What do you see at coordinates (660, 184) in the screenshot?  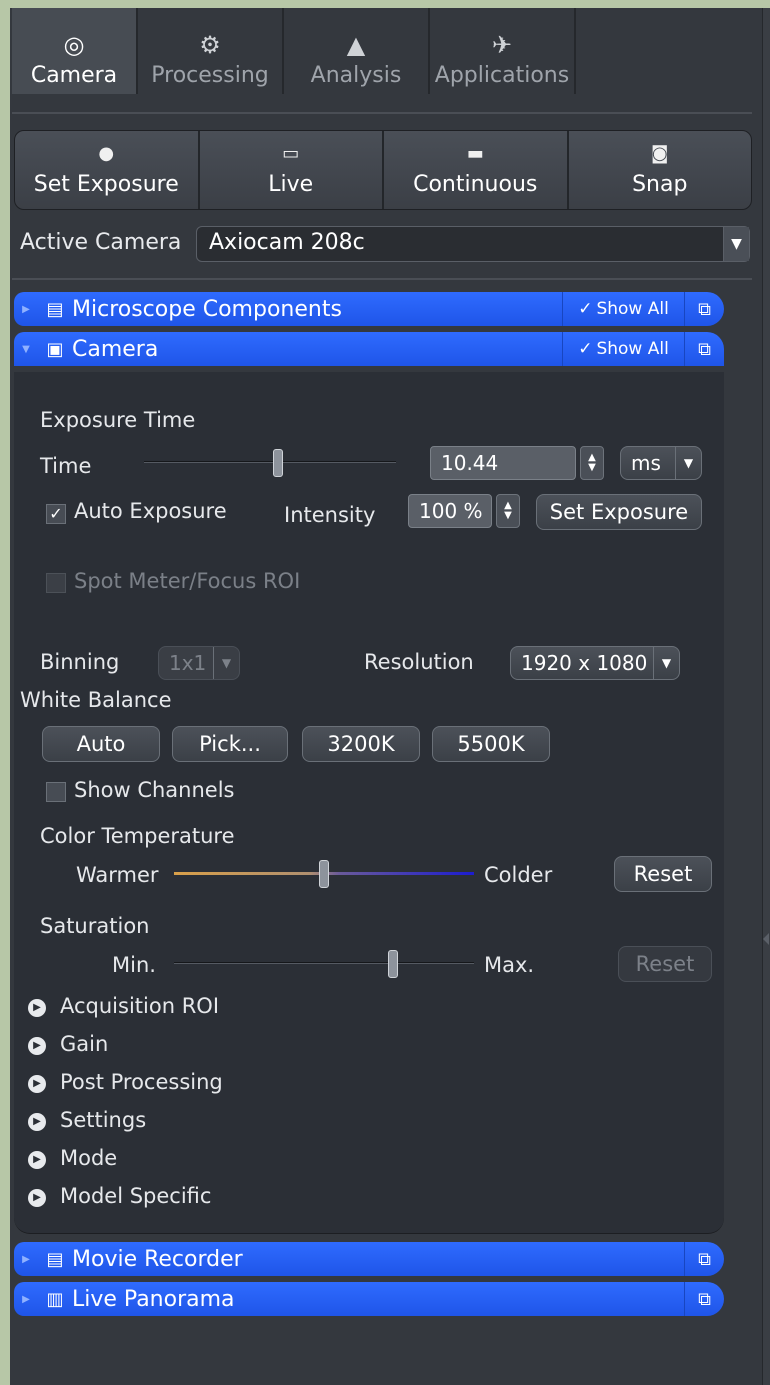 I see `button-label: Snap` at bounding box center [660, 184].